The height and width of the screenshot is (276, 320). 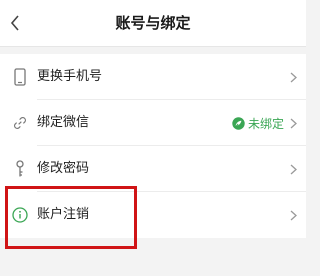 I want to click on page-title: 账号与绑定, so click(x=153, y=23).